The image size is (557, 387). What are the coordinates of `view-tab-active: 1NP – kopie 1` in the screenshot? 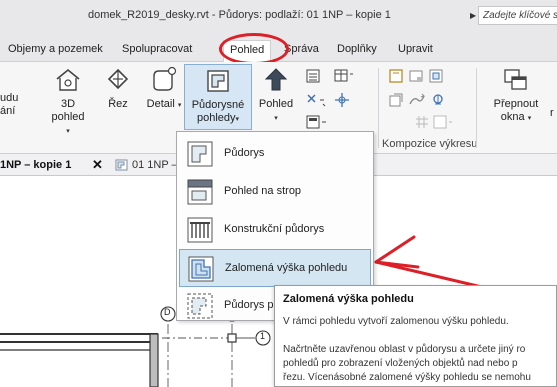 It's located at (35, 165).